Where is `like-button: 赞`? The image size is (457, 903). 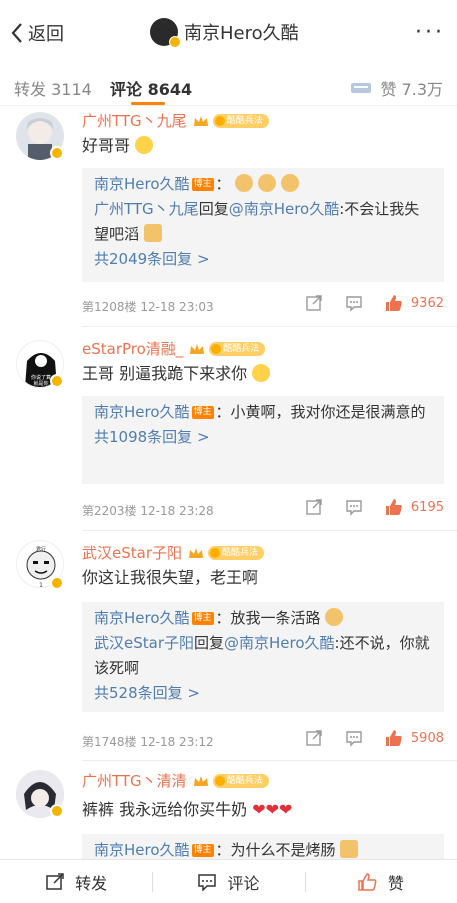
like-button: 赞 is located at coordinates (380, 881).